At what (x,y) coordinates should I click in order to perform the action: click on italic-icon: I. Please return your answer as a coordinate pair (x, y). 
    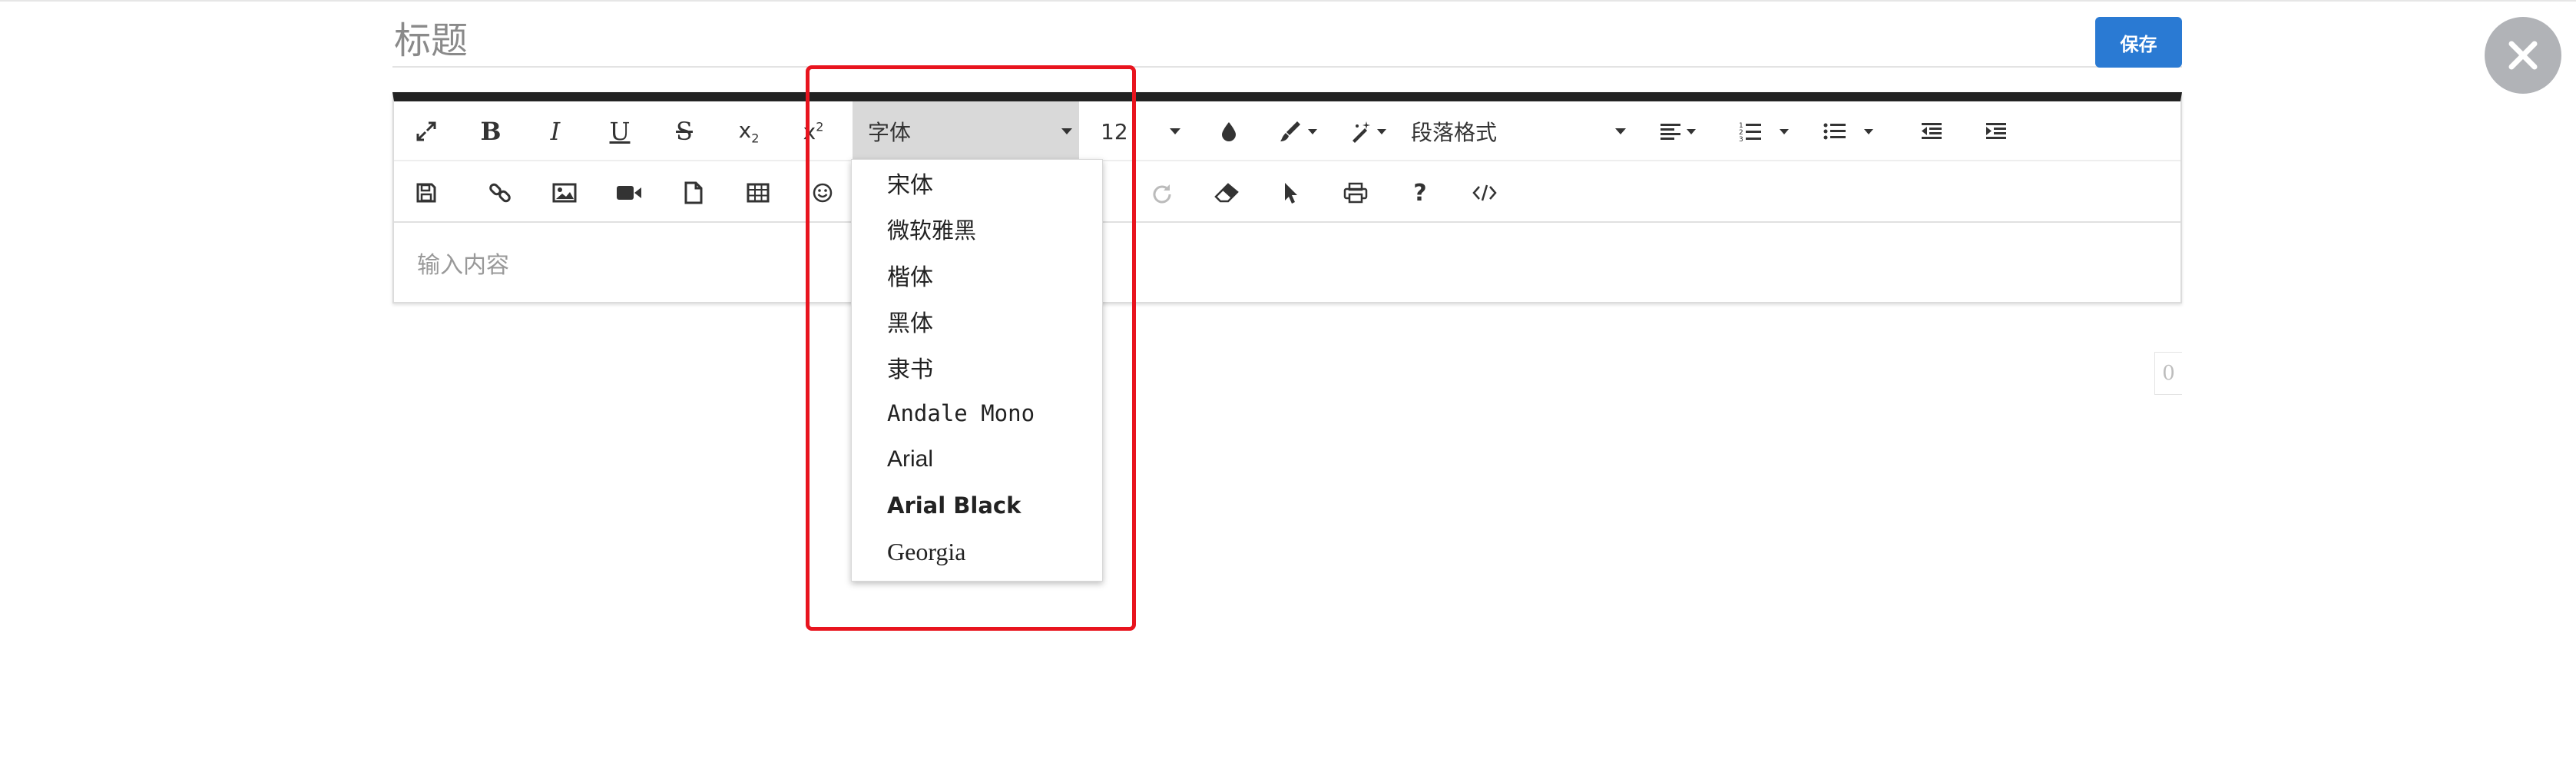
    Looking at the image, I should click on (555, 131).